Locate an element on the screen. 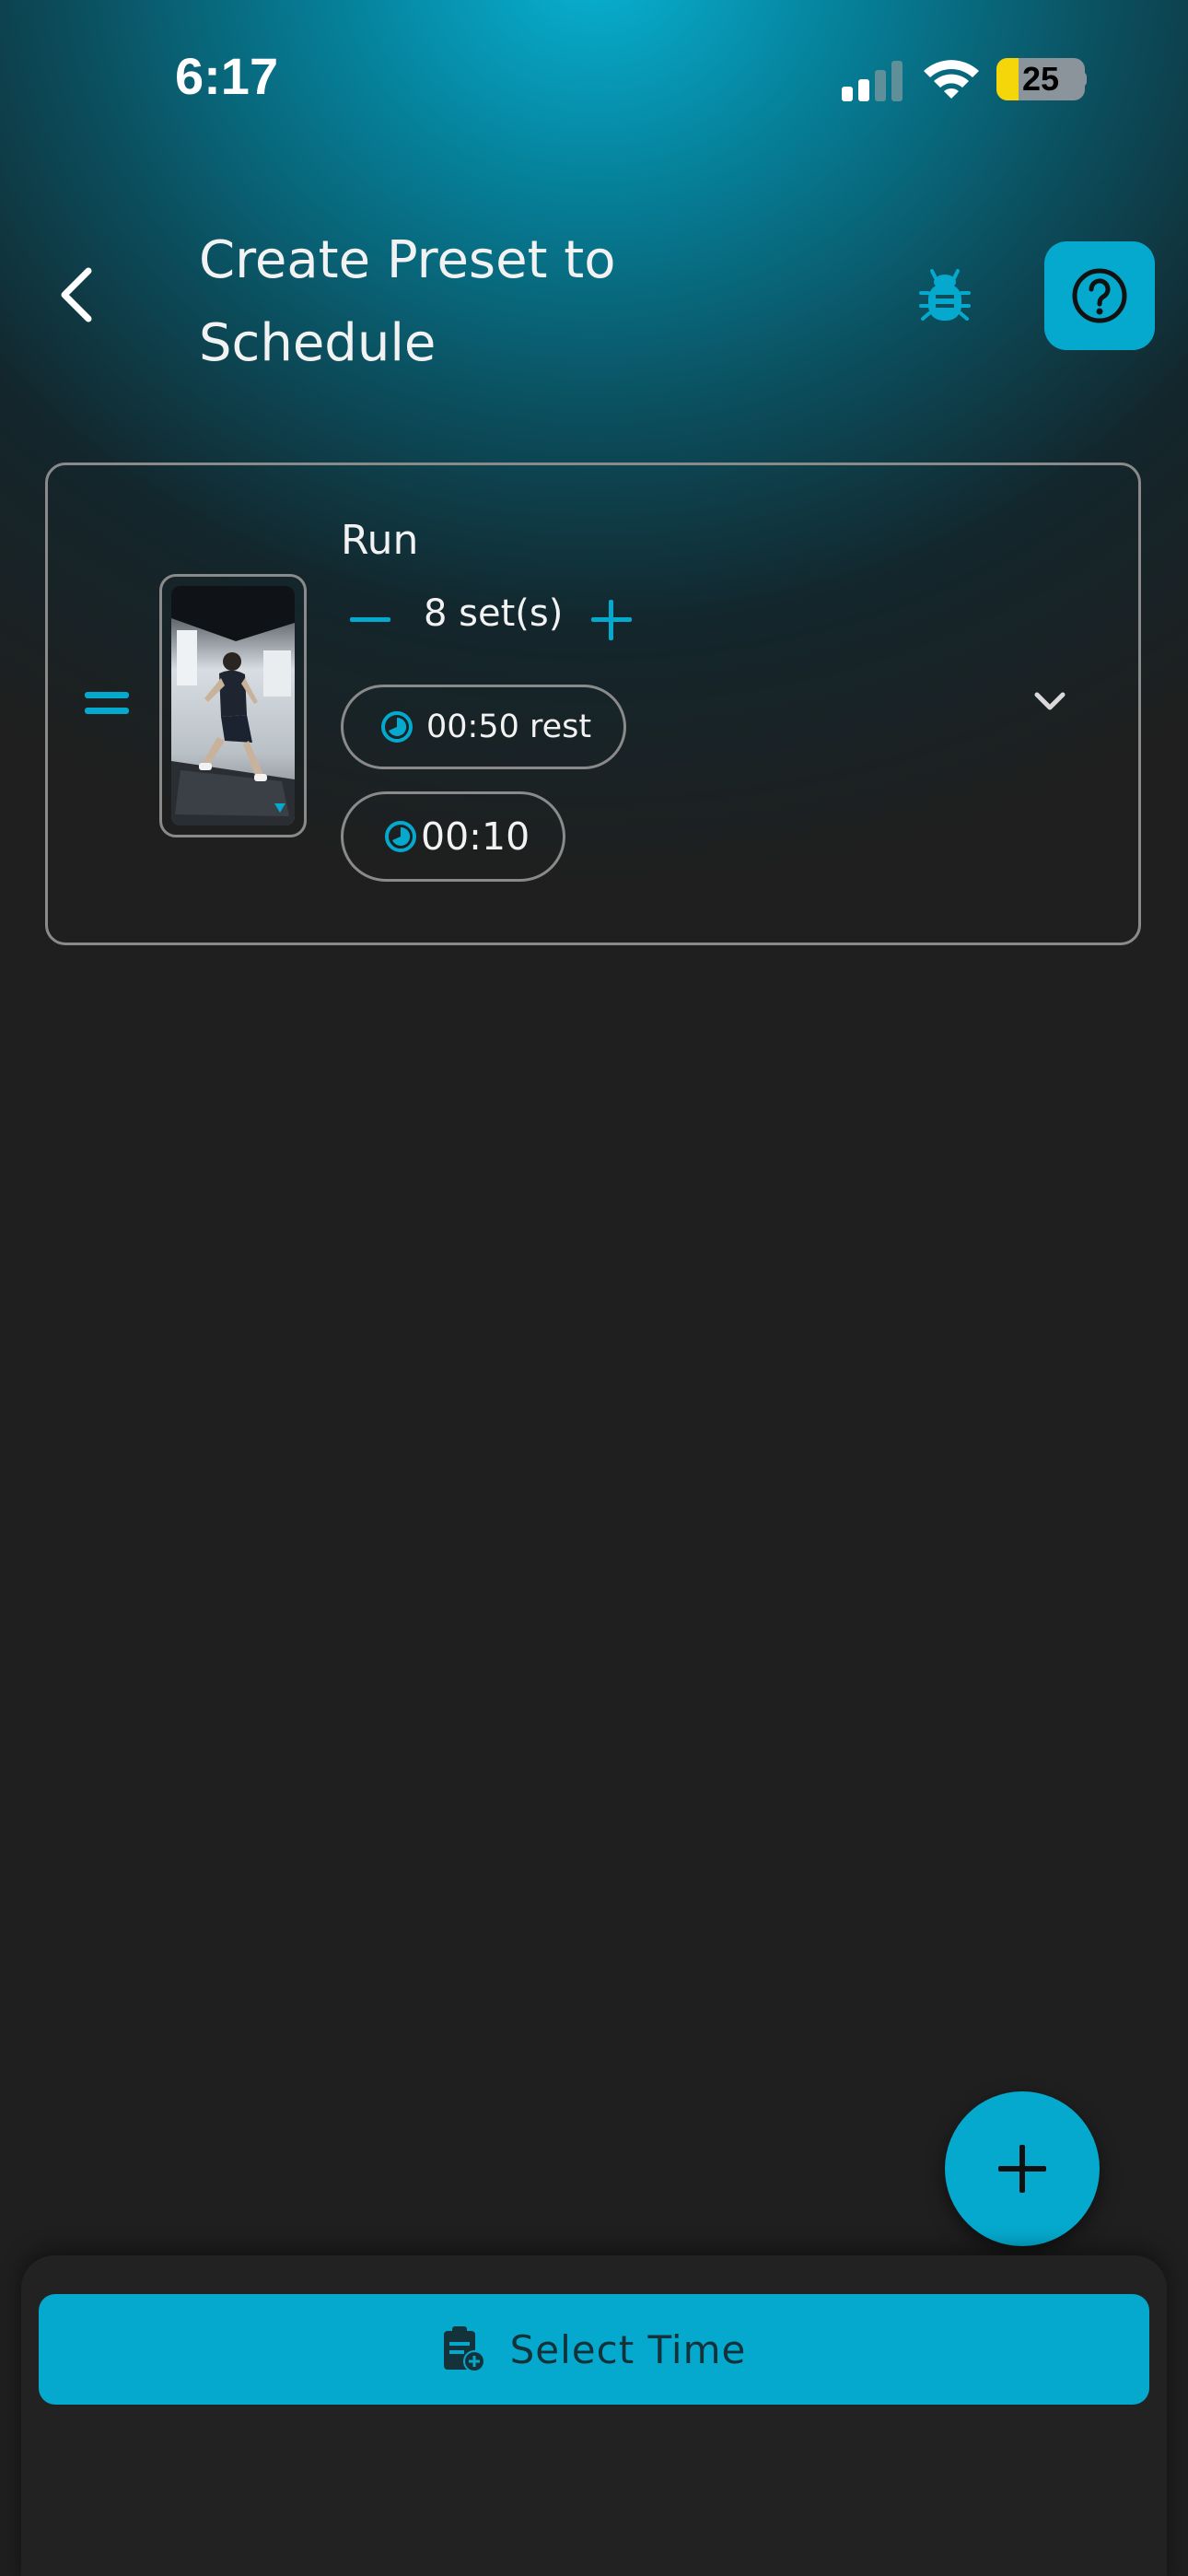 The image size is (1188, 2576). battery-percent: 25 is located at coordinates (1040, 79).